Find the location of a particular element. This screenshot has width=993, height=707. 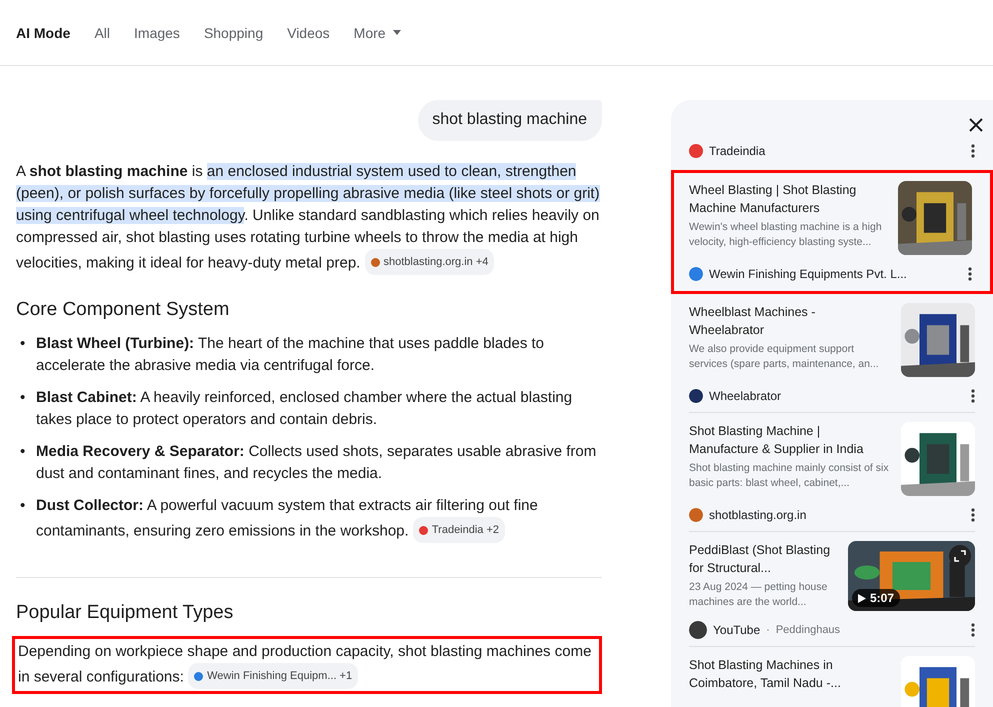

more-menu: More is located at coordinates (377, 32).